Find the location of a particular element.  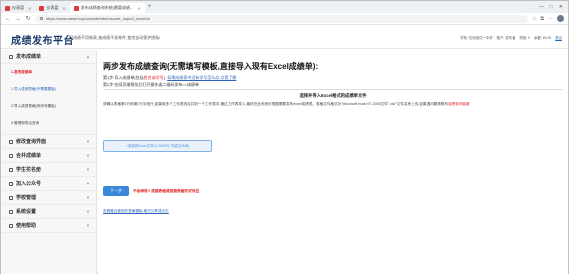

file-upload-button: +请选择Excel文件(1-2000行,不超过5MB) is located at coordinates (157, 146).